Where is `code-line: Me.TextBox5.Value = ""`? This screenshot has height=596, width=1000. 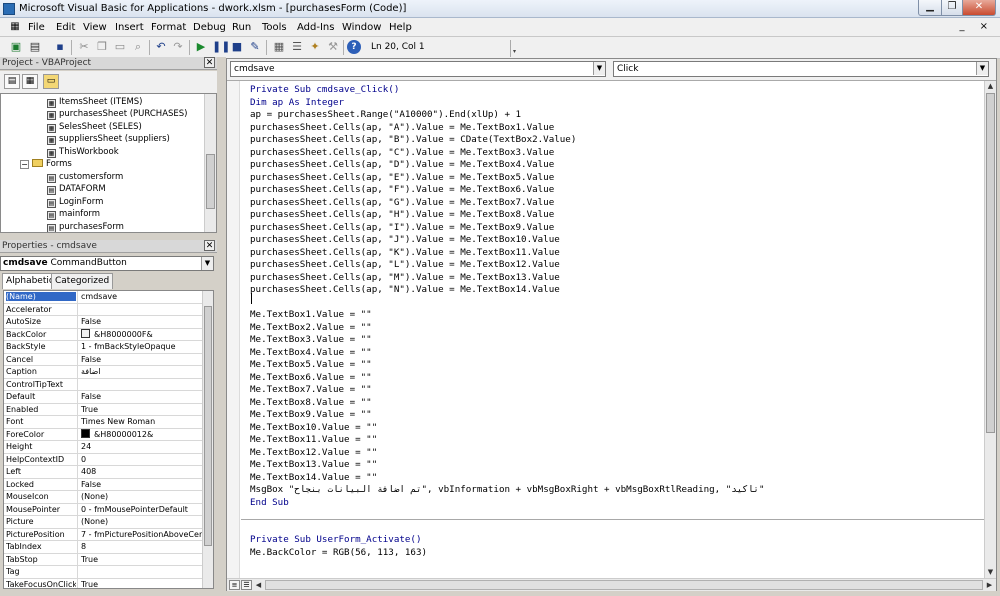
code-line: Me.TextBox5.Value = "" is located at coordinates (311, 365).